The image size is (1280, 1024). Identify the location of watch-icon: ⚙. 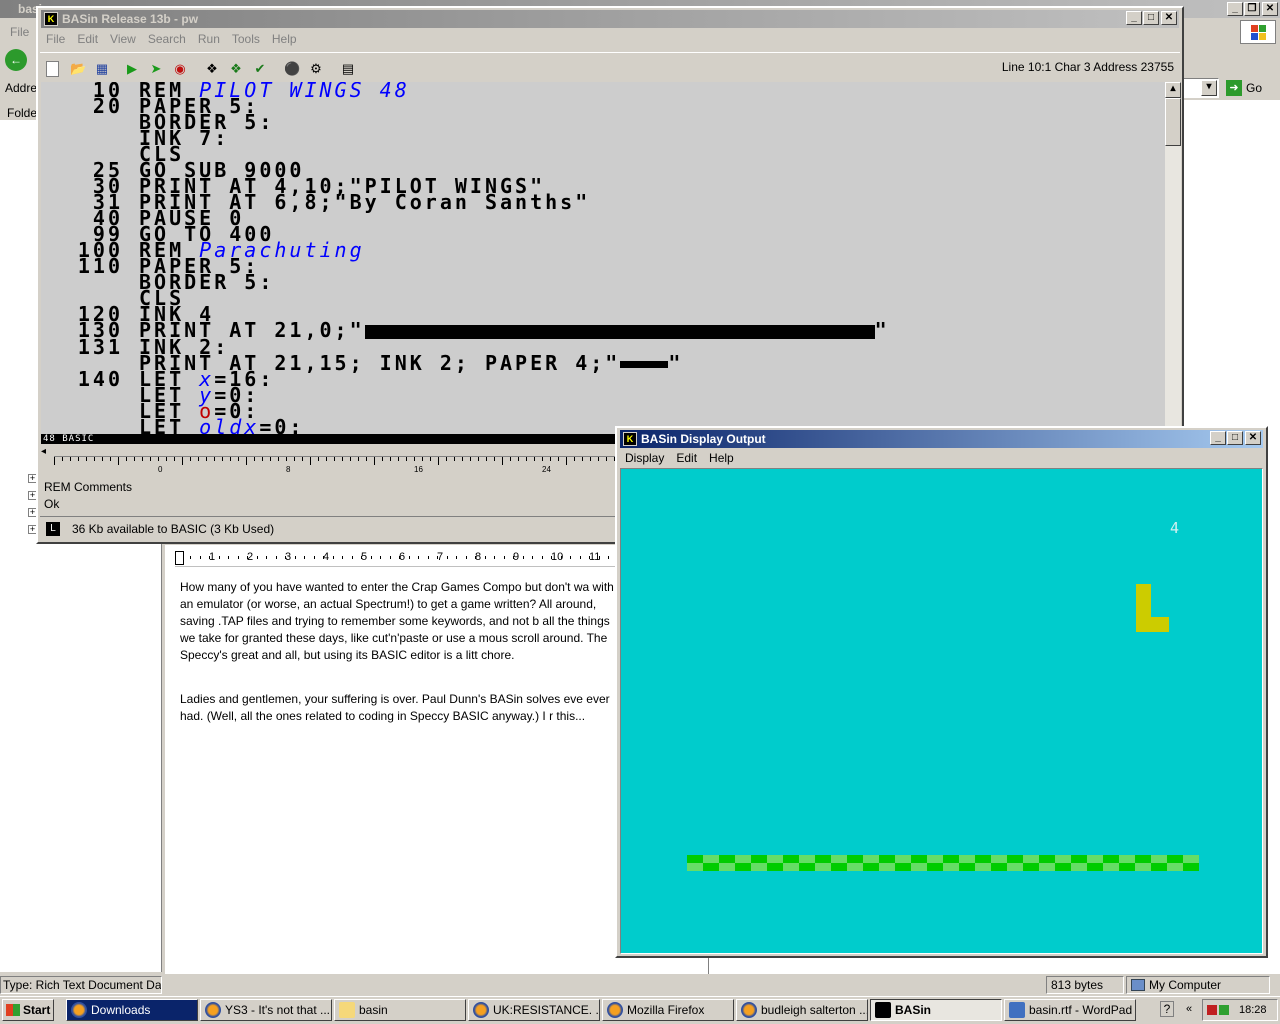
(316, 69).